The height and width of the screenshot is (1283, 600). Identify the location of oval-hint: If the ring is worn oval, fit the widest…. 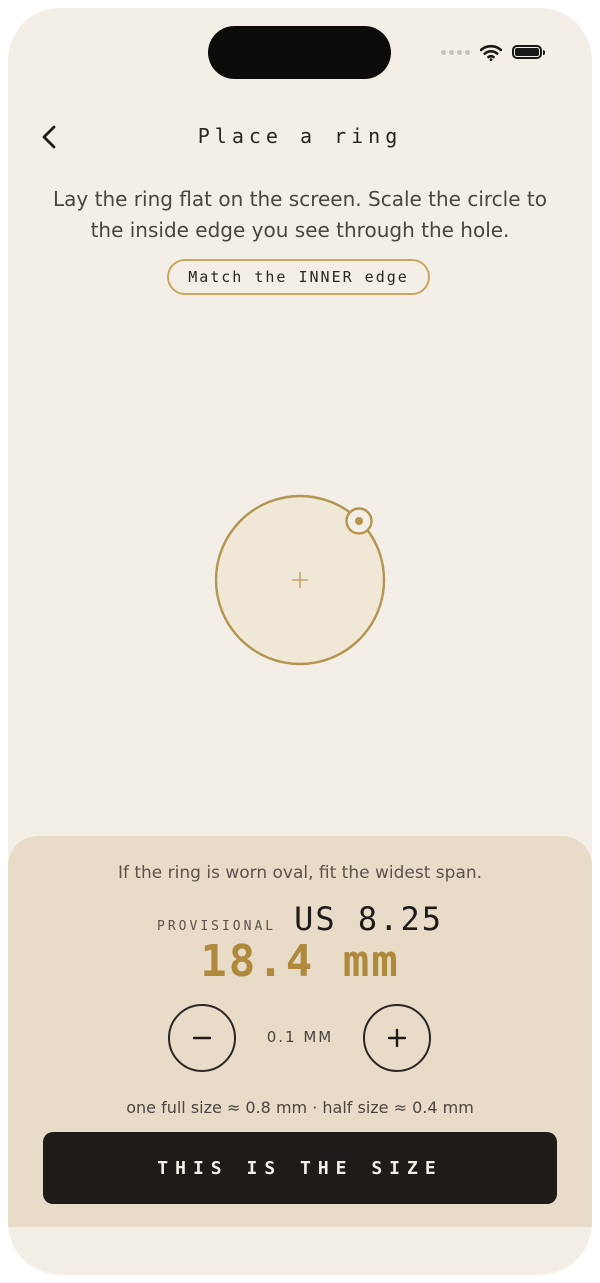
(300, 873).